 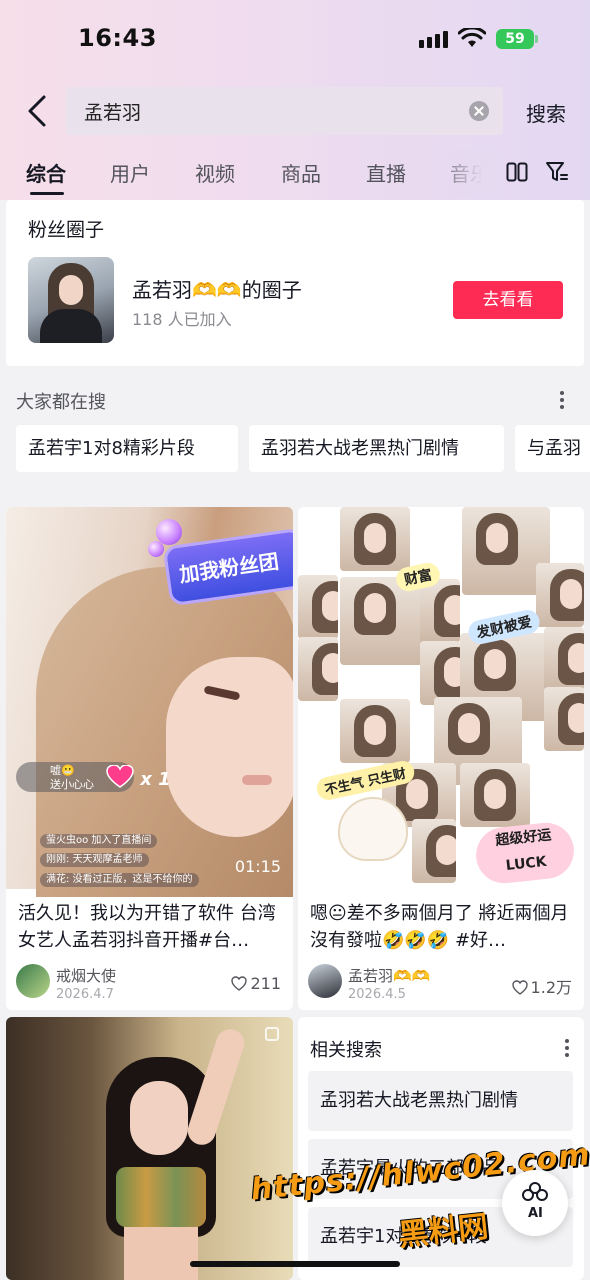 What do you see at coordinates (386, 172) in the screenshot?
I see `tab-live: 直播` at bounding box center [386, 172].